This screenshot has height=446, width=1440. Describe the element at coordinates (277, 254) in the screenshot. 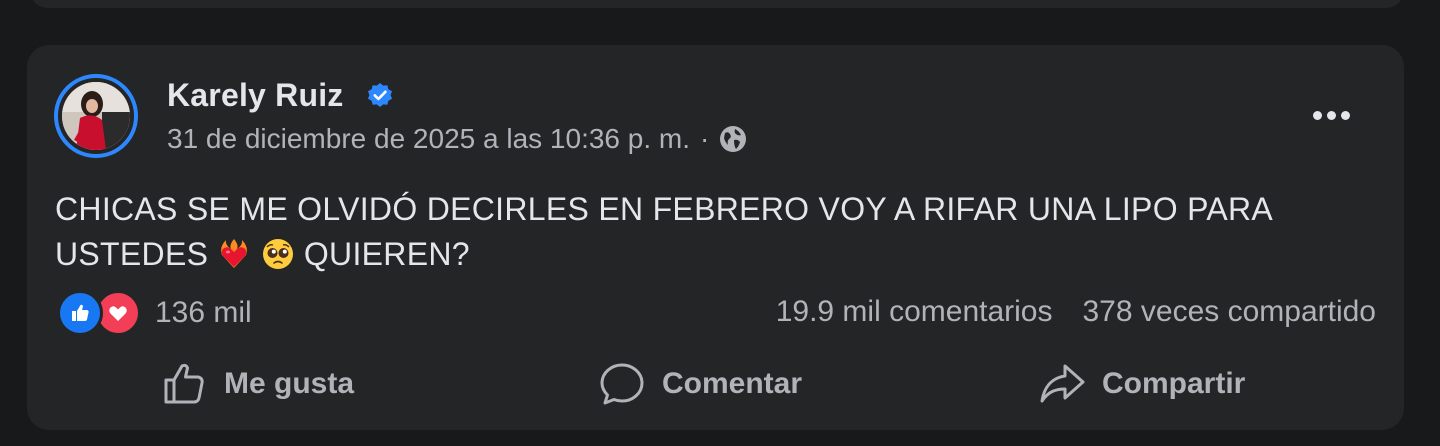

I see `pleading-face-emoji` at that location.